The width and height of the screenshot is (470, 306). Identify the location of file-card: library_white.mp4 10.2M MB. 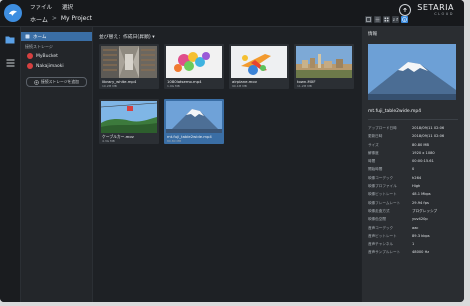
(129, 66).